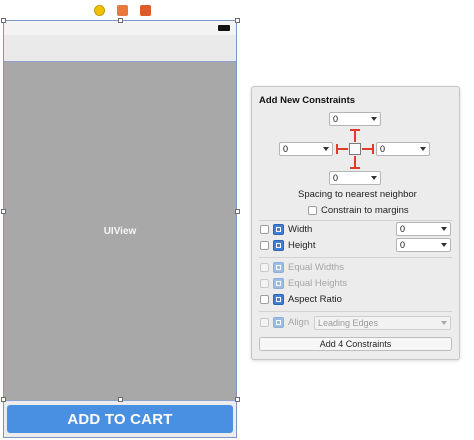 This screenshot has width=474, height=440. I want to click on first-responder-icon, so click(122, 10).